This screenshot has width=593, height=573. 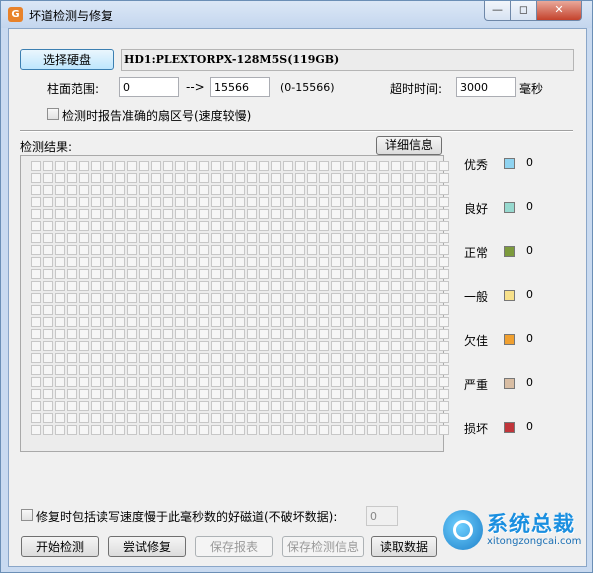 What do you see at coordinates (73, 89) in the screenshot?
I see `cylinder-range-label: 柱面范围:` at bounding box center [73, 89].